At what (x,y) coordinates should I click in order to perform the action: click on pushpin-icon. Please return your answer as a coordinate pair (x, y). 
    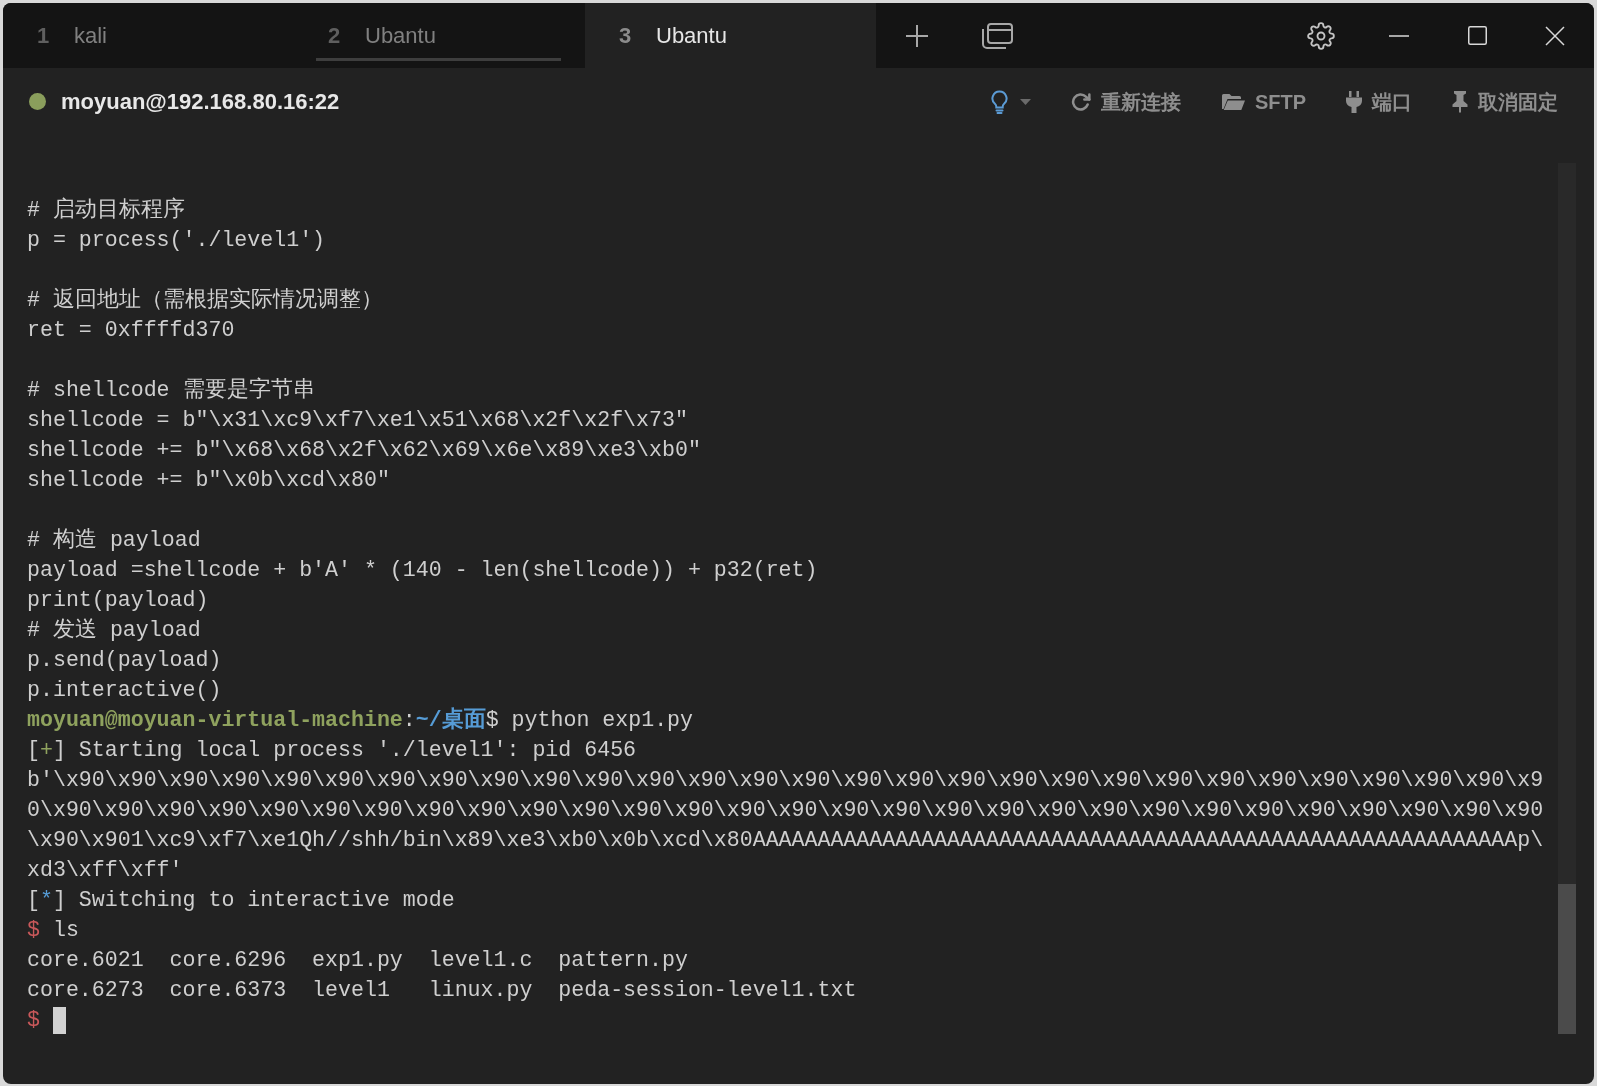
    Looking at the image, I should click on (1460, 101).